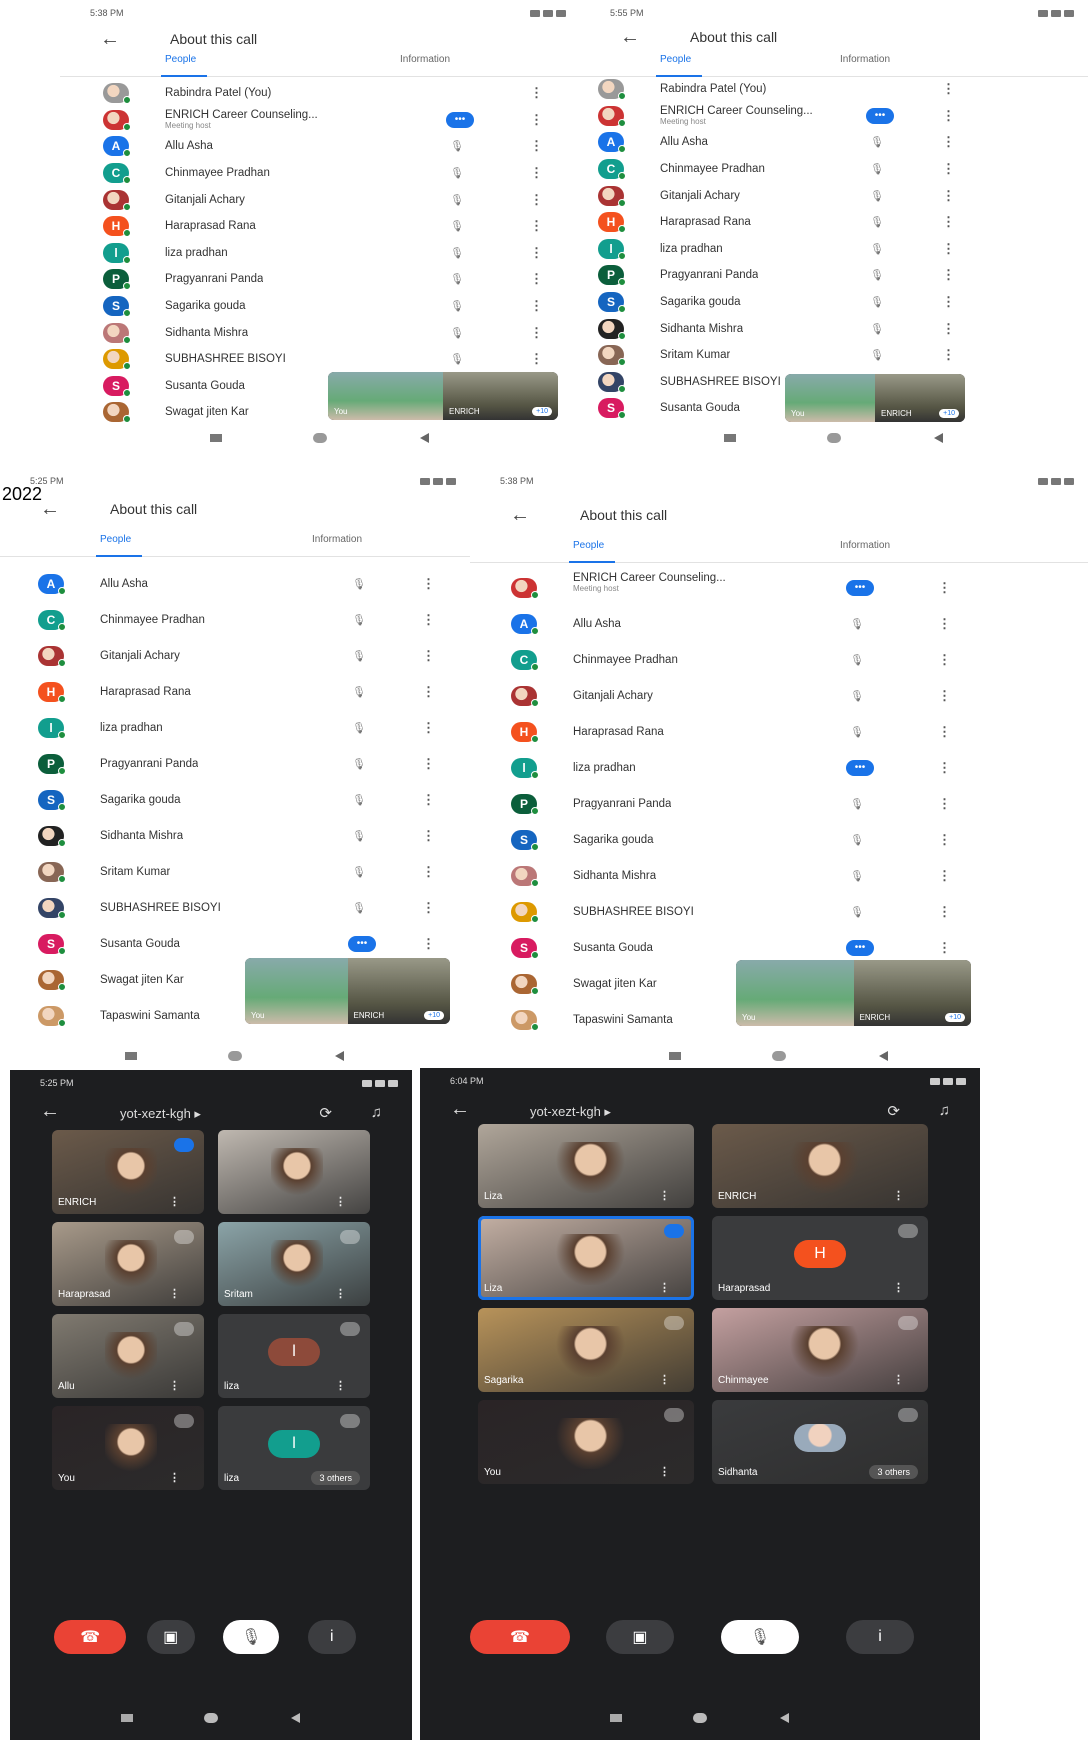  I want to click on video-tile: Sagarika ⋮, so click(586, 1350).